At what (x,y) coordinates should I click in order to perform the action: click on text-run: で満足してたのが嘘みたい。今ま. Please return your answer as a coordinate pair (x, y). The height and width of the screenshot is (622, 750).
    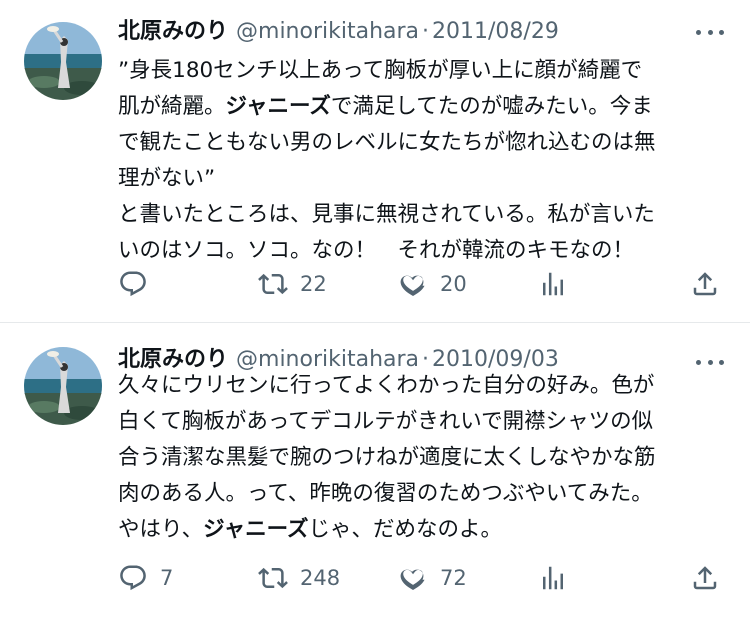
    Looking at the image, I should click on (491, 106).